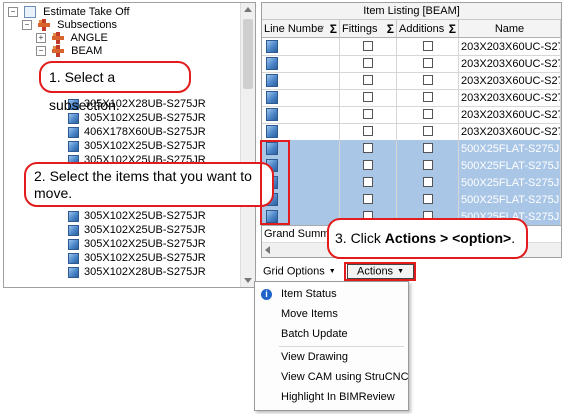  Describe the element at coordinates (331, 397) in the screenshot. I see `menu-item-highlight-bimreview: Highlight In BIMReview` at that location.